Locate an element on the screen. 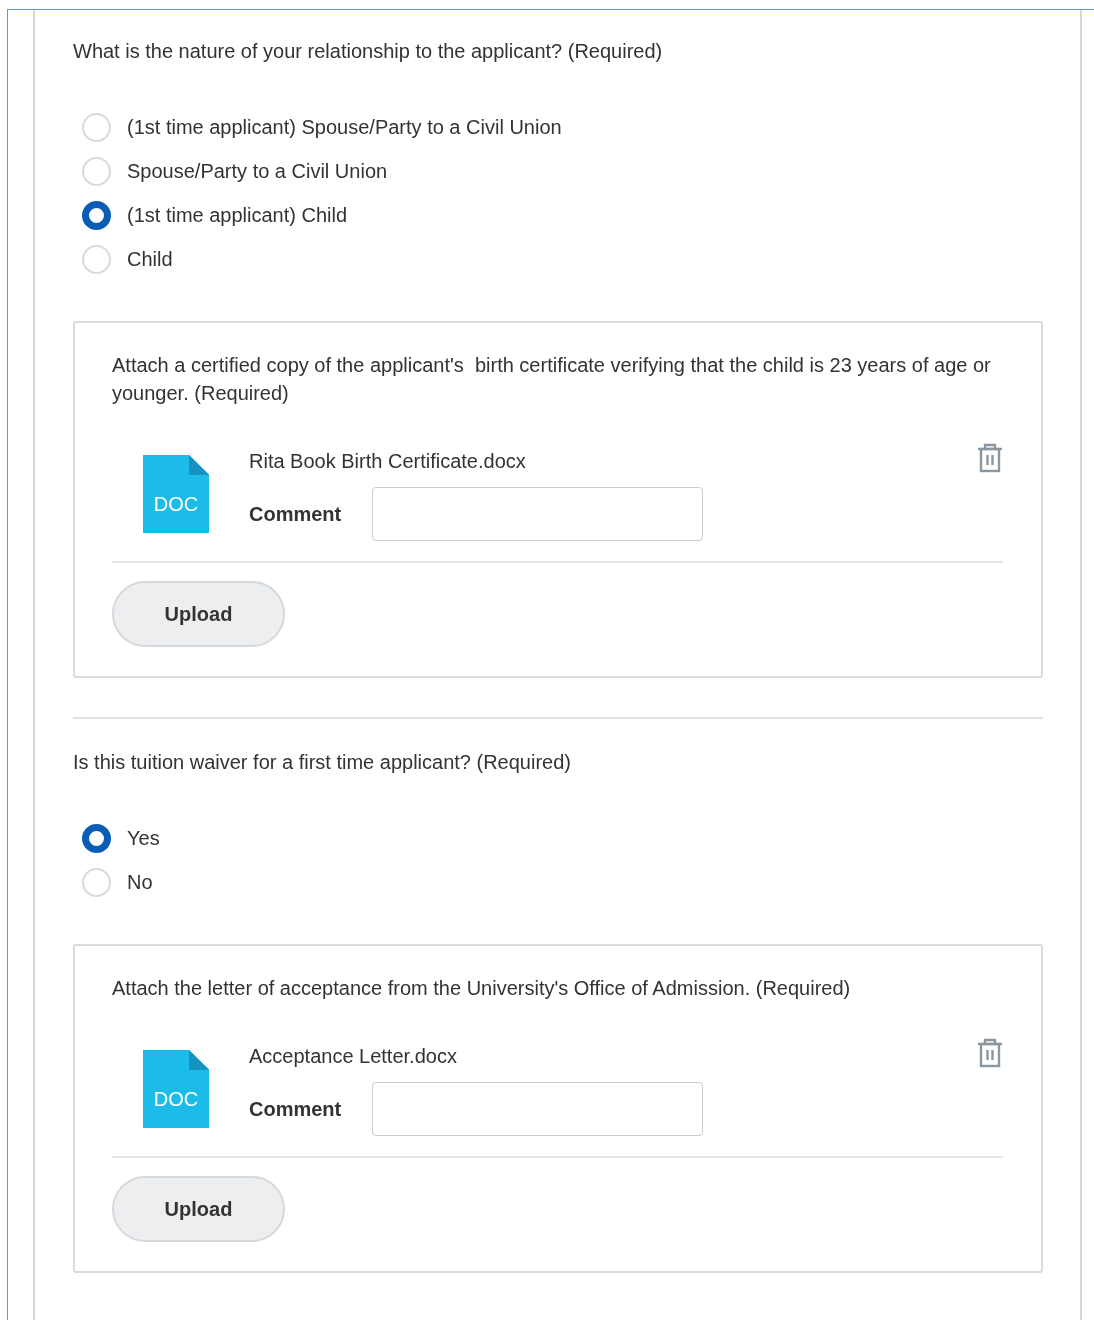 This screenshot has width=1094, height=1320. instruction-text: Attach the letter of acceptance from the University's Office of Admission. (Required) is located at coordinates (482, 988).